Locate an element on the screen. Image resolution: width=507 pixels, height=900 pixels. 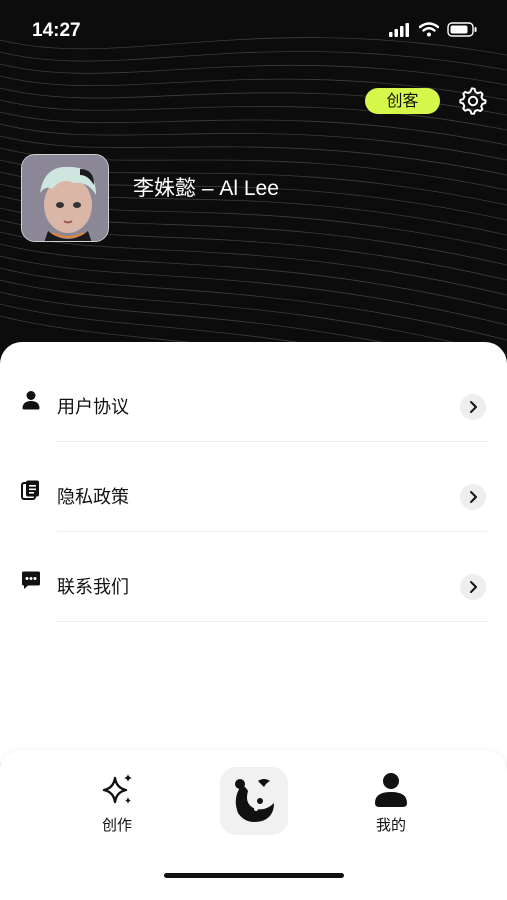
tab-mine: 我的 is located at coordinates (391, 802).